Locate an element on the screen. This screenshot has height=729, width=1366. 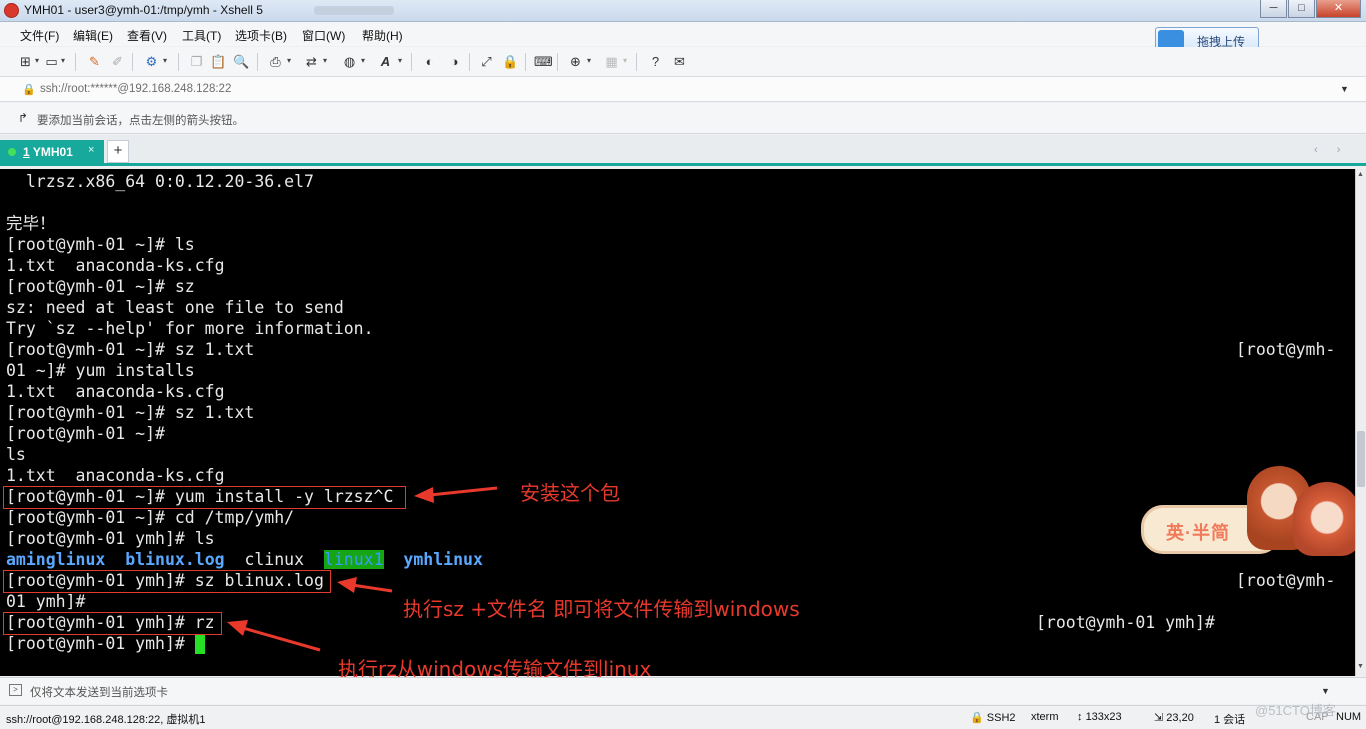
menu-file: 文件(F) is located at coordinates (39, 35).